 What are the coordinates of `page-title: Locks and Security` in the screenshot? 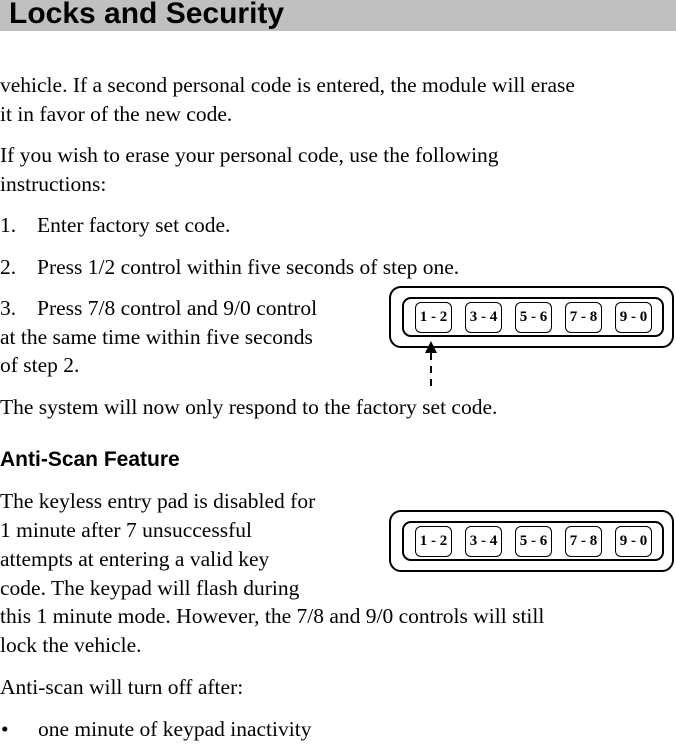 It's located at (147, 15).